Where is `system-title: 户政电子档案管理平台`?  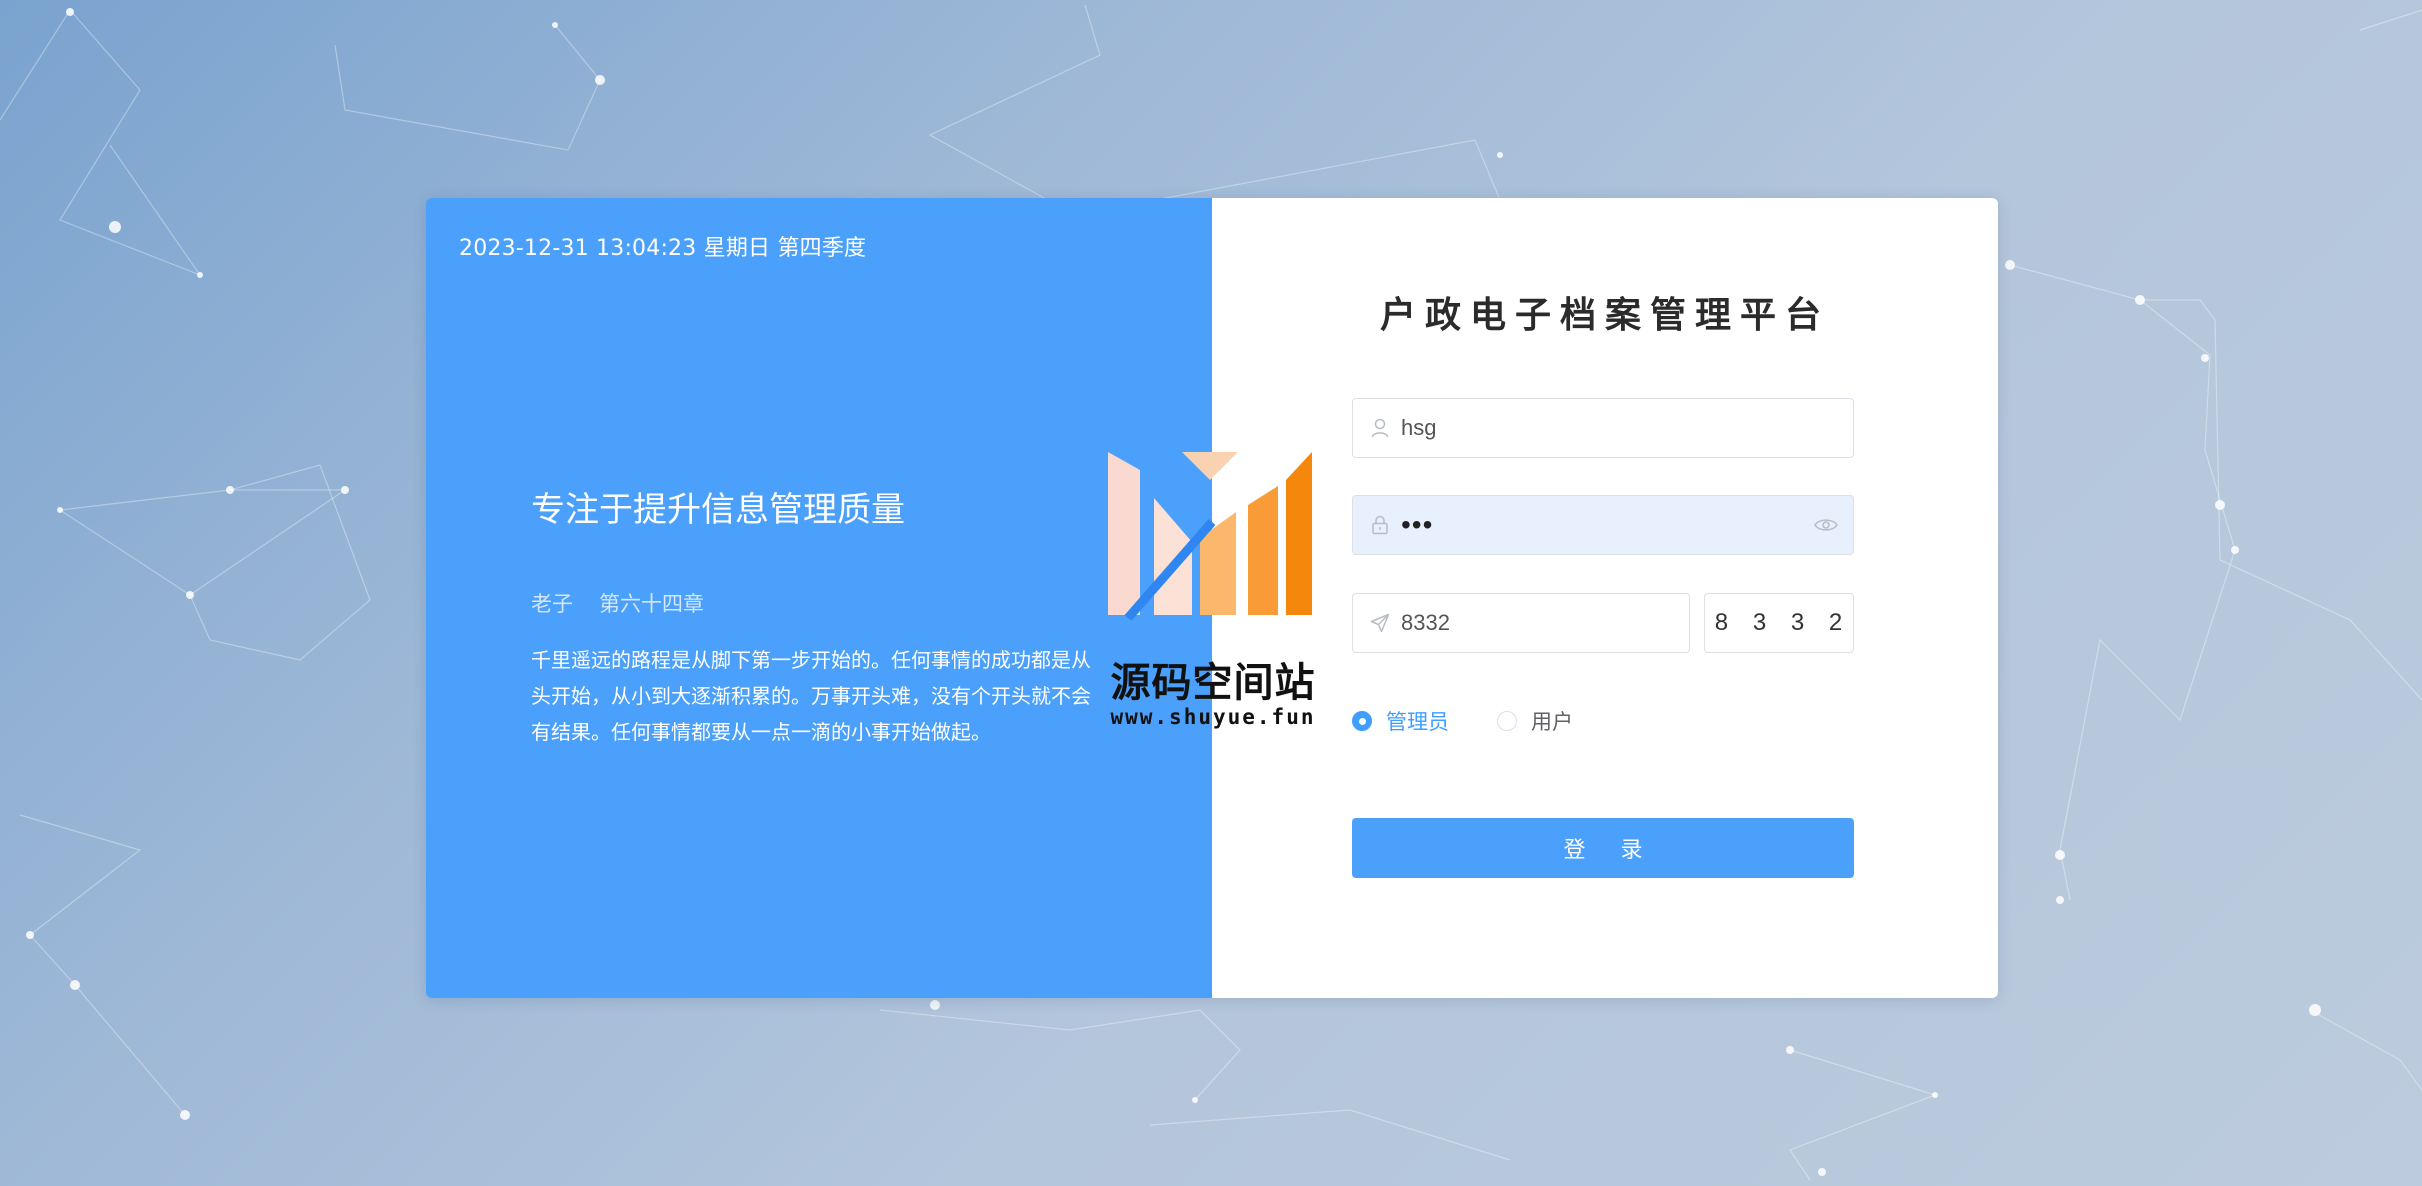
system-title: 户政电子档案管理平台 is located at coordinates (1604, 315).